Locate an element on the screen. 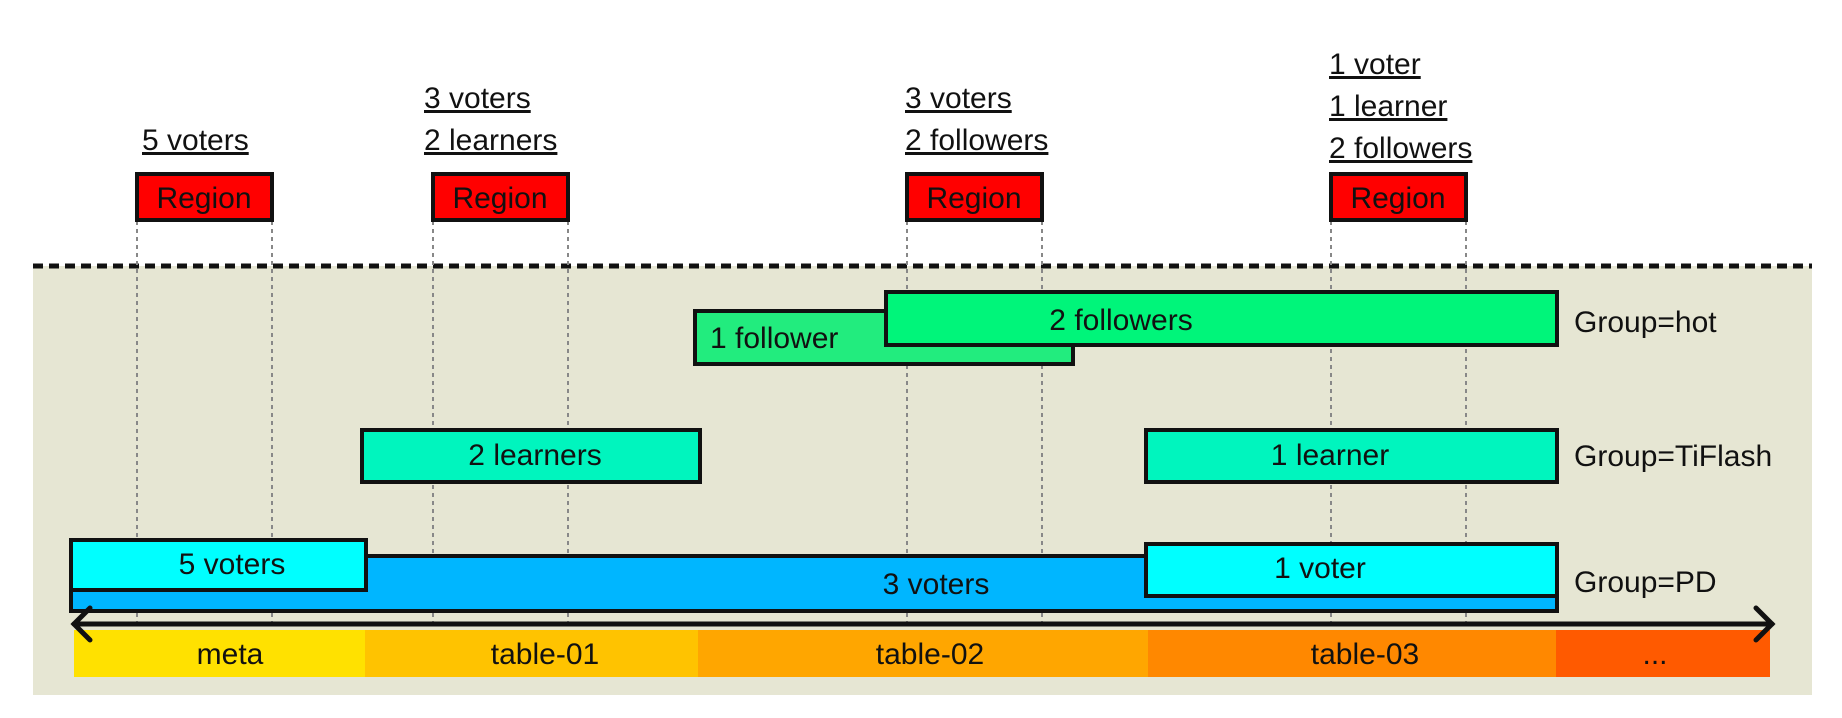  region-replicas: 1 learner is located at coordinates (1388, 106).